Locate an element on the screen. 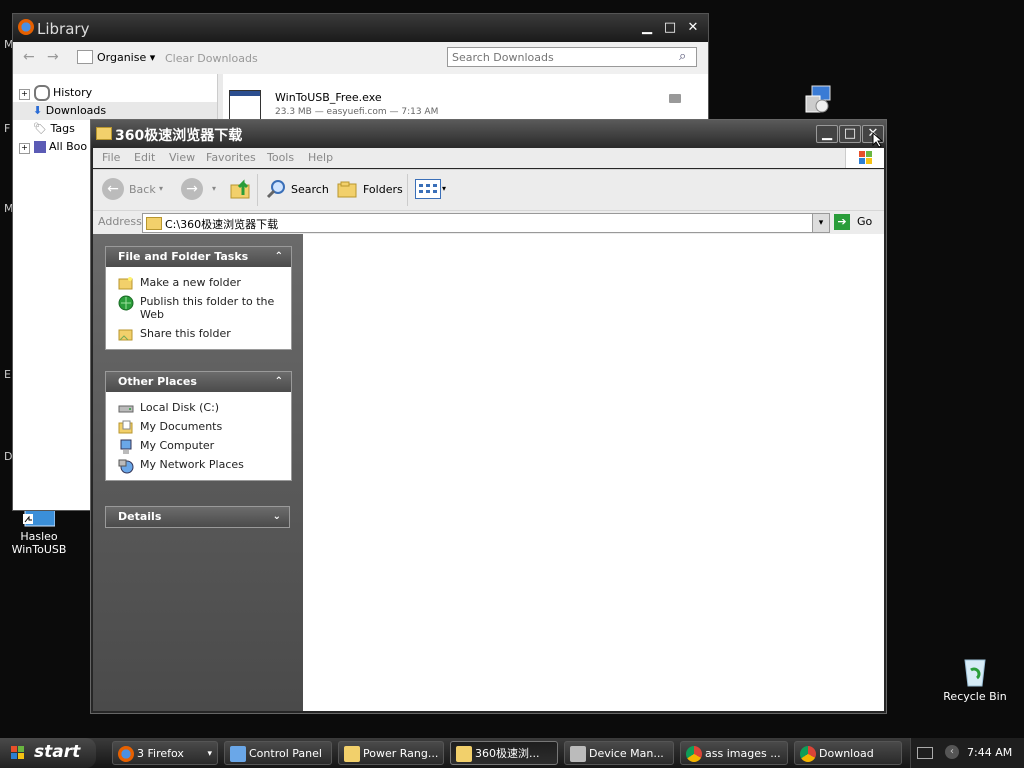  library-titlebar: Library ▁ □ ✕ is located at coordinates (360, 28).